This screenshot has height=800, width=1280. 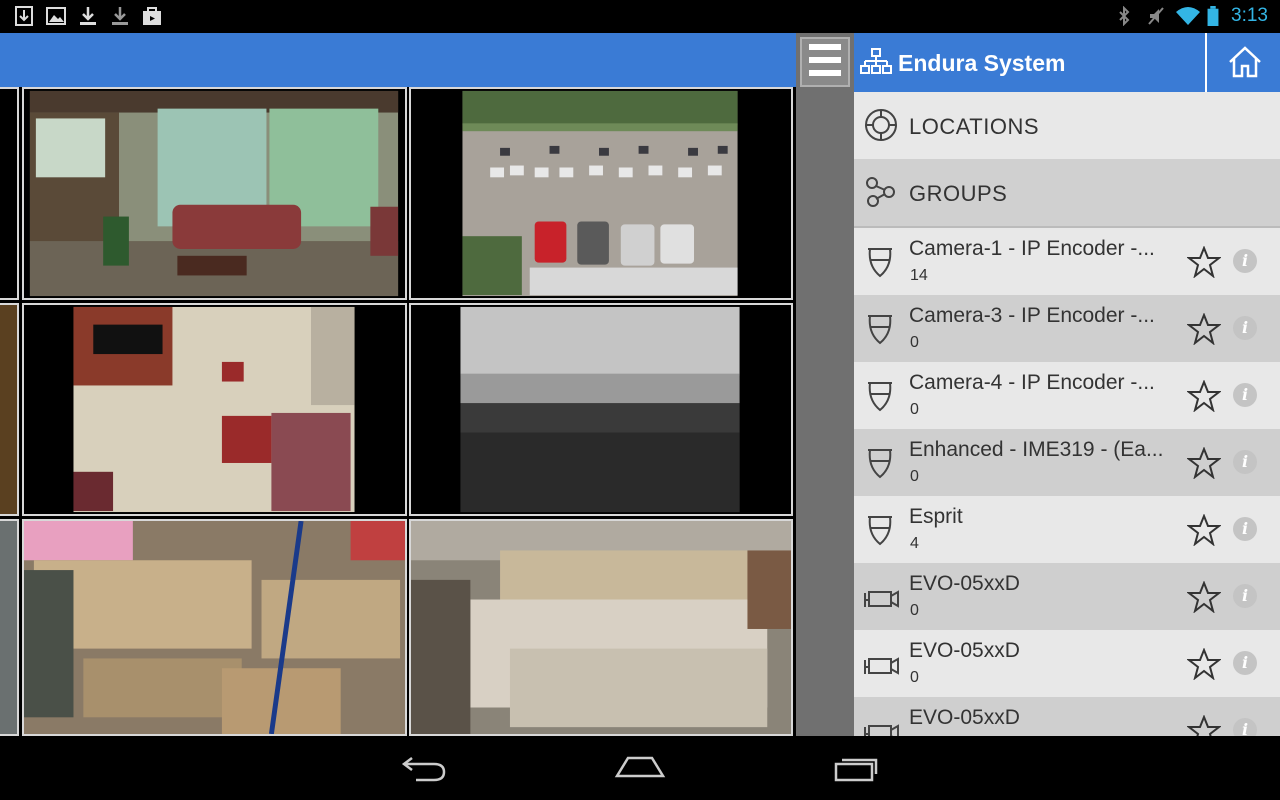 I want to click on wifi-icon, so click(x=1188, y=16).